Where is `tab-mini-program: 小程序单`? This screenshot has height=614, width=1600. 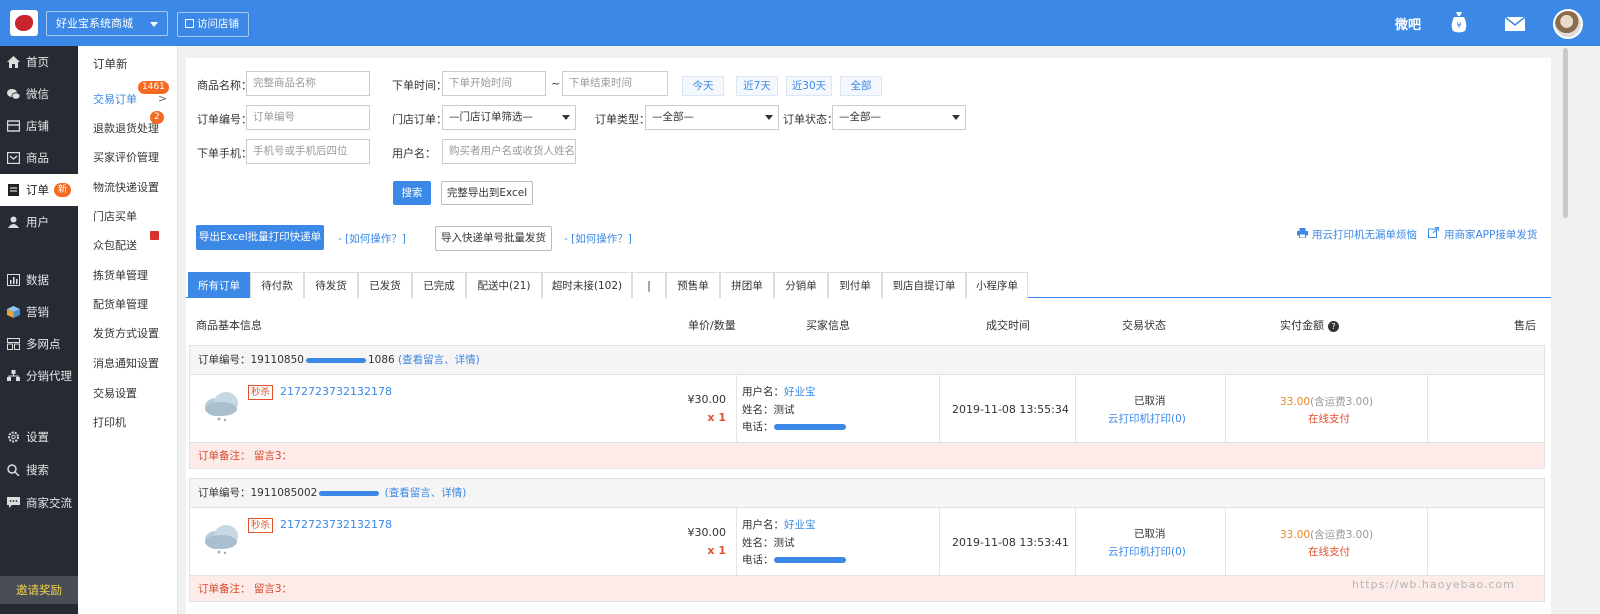 tab-mini-program: 小程序单 is located at coordinates (997, 285).